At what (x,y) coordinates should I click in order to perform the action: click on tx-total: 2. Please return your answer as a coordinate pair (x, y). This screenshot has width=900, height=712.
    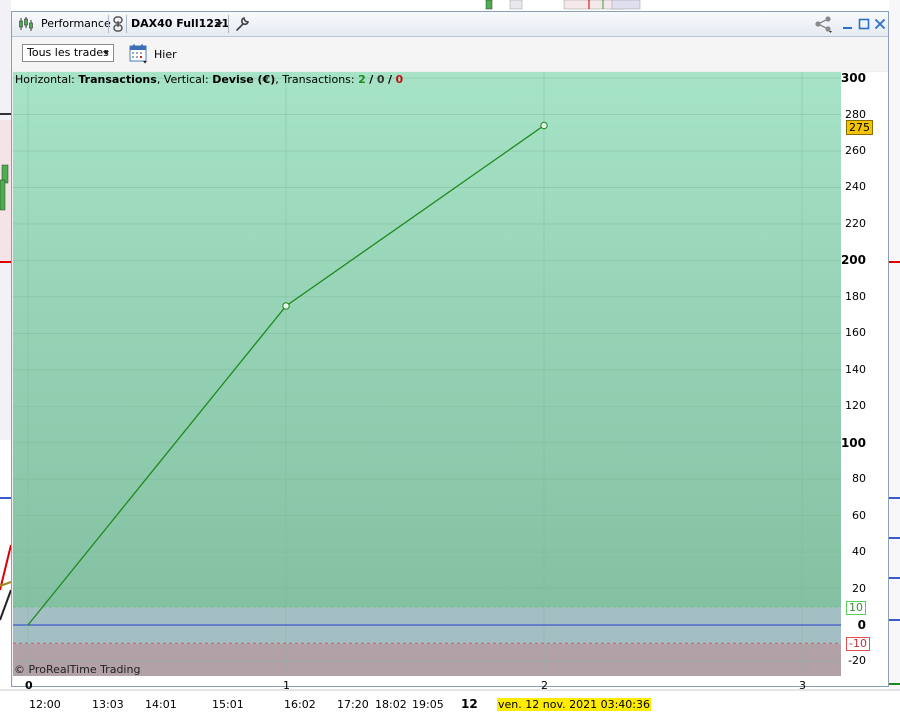
    Looking at the image, I should click on (362, 79).